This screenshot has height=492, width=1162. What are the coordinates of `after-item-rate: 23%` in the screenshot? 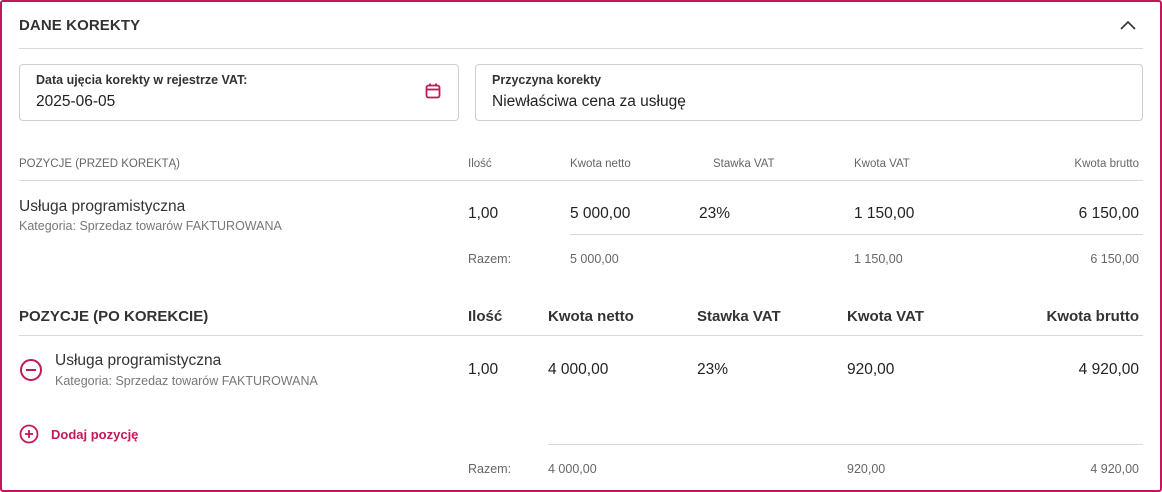 It's located at (713, 369).